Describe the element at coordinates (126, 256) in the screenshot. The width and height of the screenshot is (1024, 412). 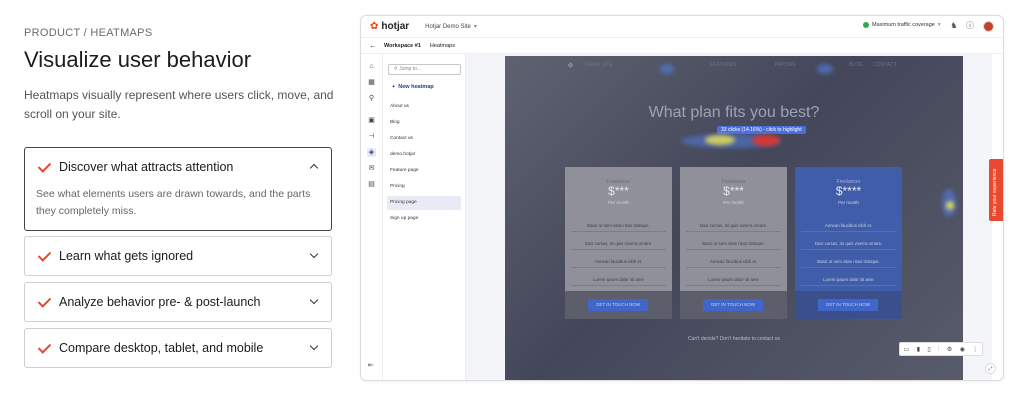
I see `accordion-title: Learn what gets ignored` at that location.